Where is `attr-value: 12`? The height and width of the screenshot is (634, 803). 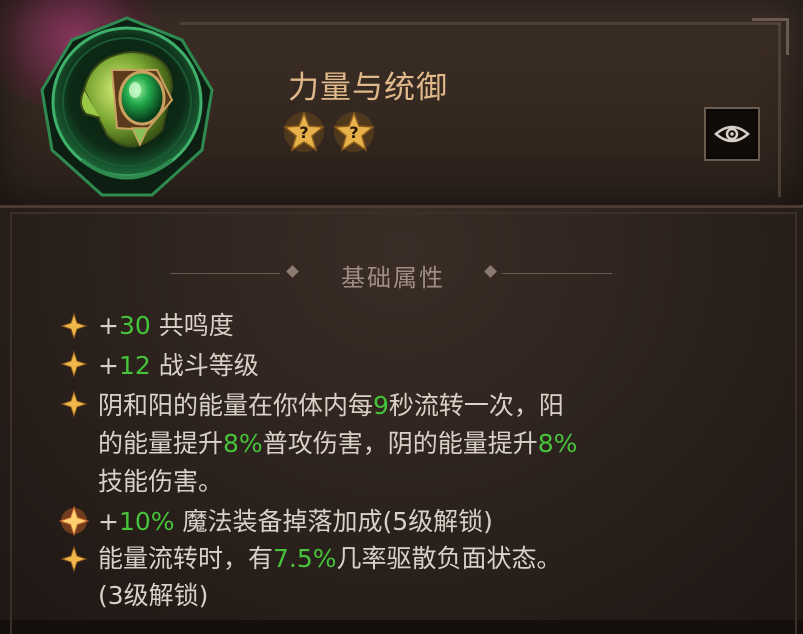 attr-value: 12 is located at coordinates (134, 365).